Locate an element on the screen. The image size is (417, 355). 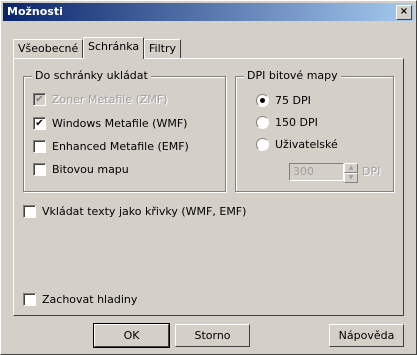
custom-dpi-unit: DPI is located at coordinates (371, 171).